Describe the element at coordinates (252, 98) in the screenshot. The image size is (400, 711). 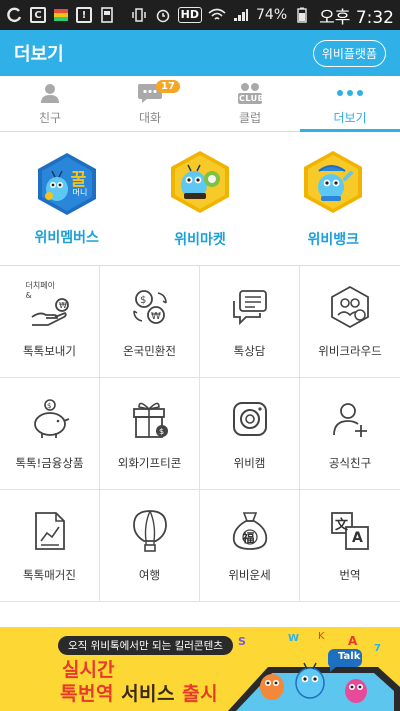
I see `club-icon-text: CLUB` at that location.